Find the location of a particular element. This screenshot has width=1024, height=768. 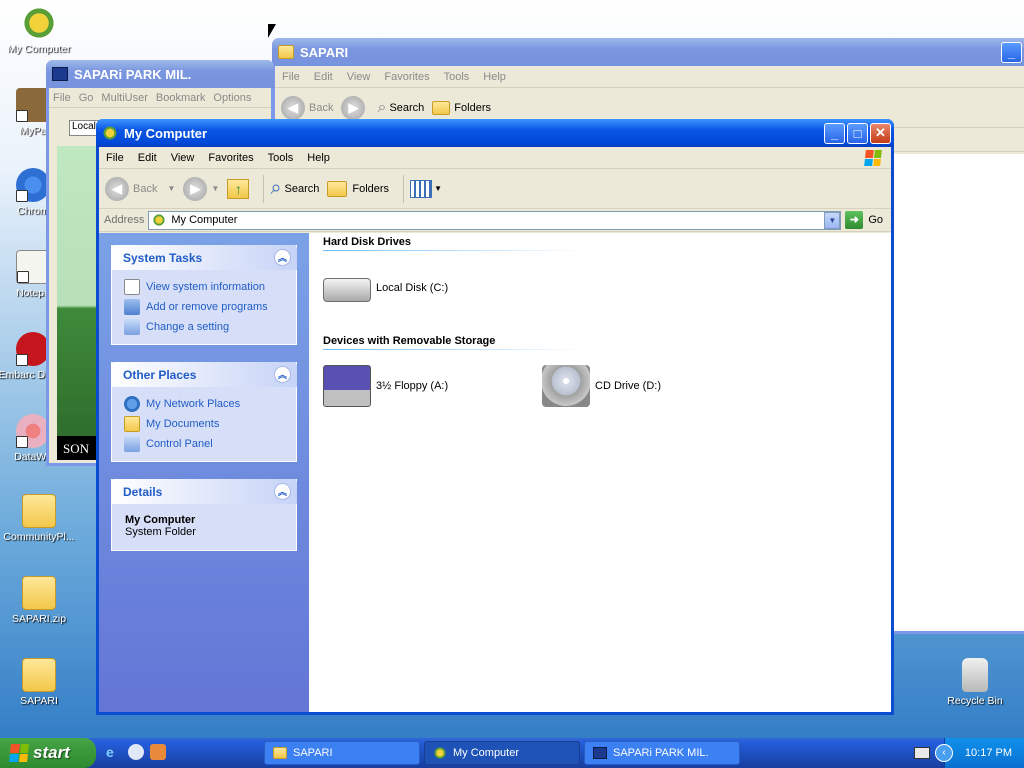

drive-cd-d: CD Drive (D:) is located at coordinates (601, 386).